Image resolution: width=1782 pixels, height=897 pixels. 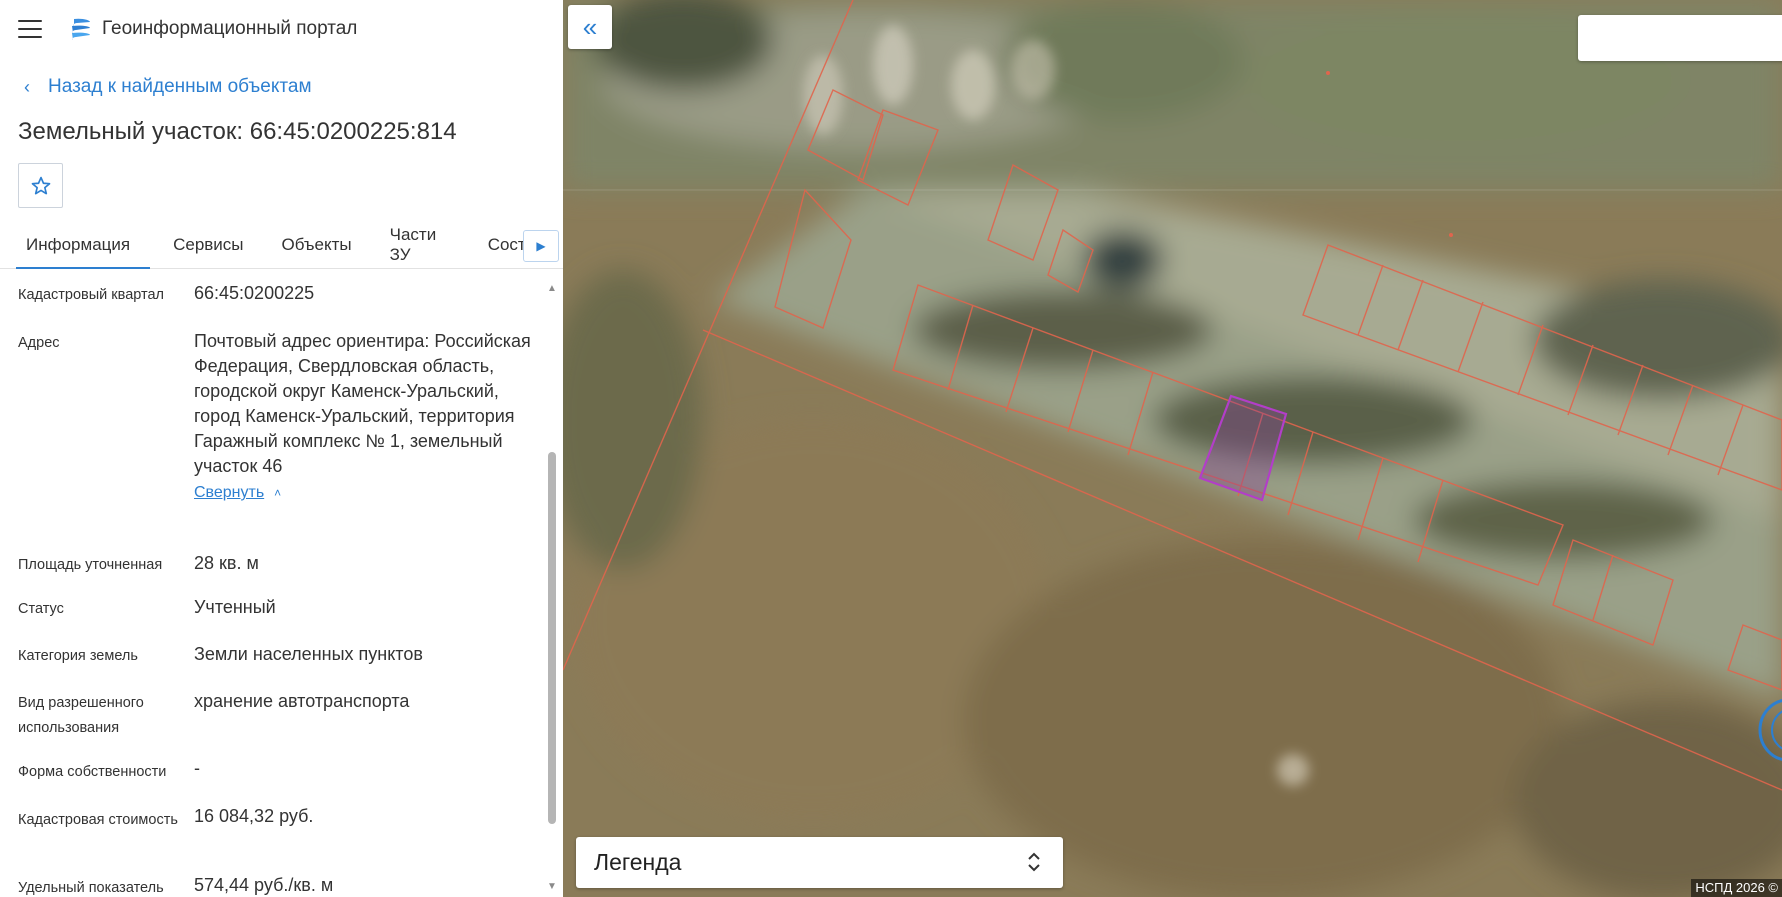 What do you see at coordinates (91, 295) in the screenshot?
I see `property-label: Кадастровый квартал` at bounding box center [91, 295].